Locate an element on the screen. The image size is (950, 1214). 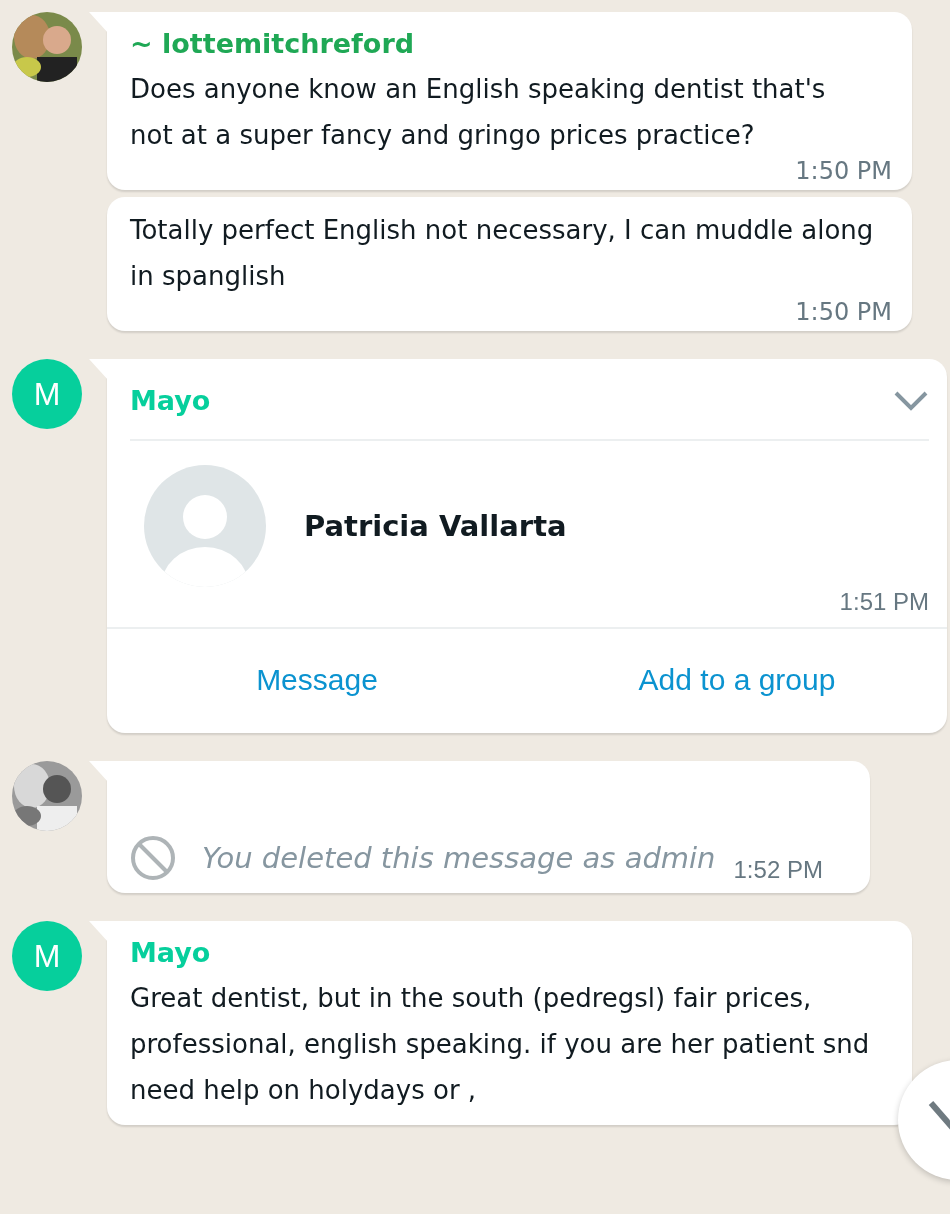
message-text: Great dentist, but in the south (pedregsl) fair prices, professional, english speaking. if you are her patient snd need help on holydays or , is located at coordinates (500, 1044).